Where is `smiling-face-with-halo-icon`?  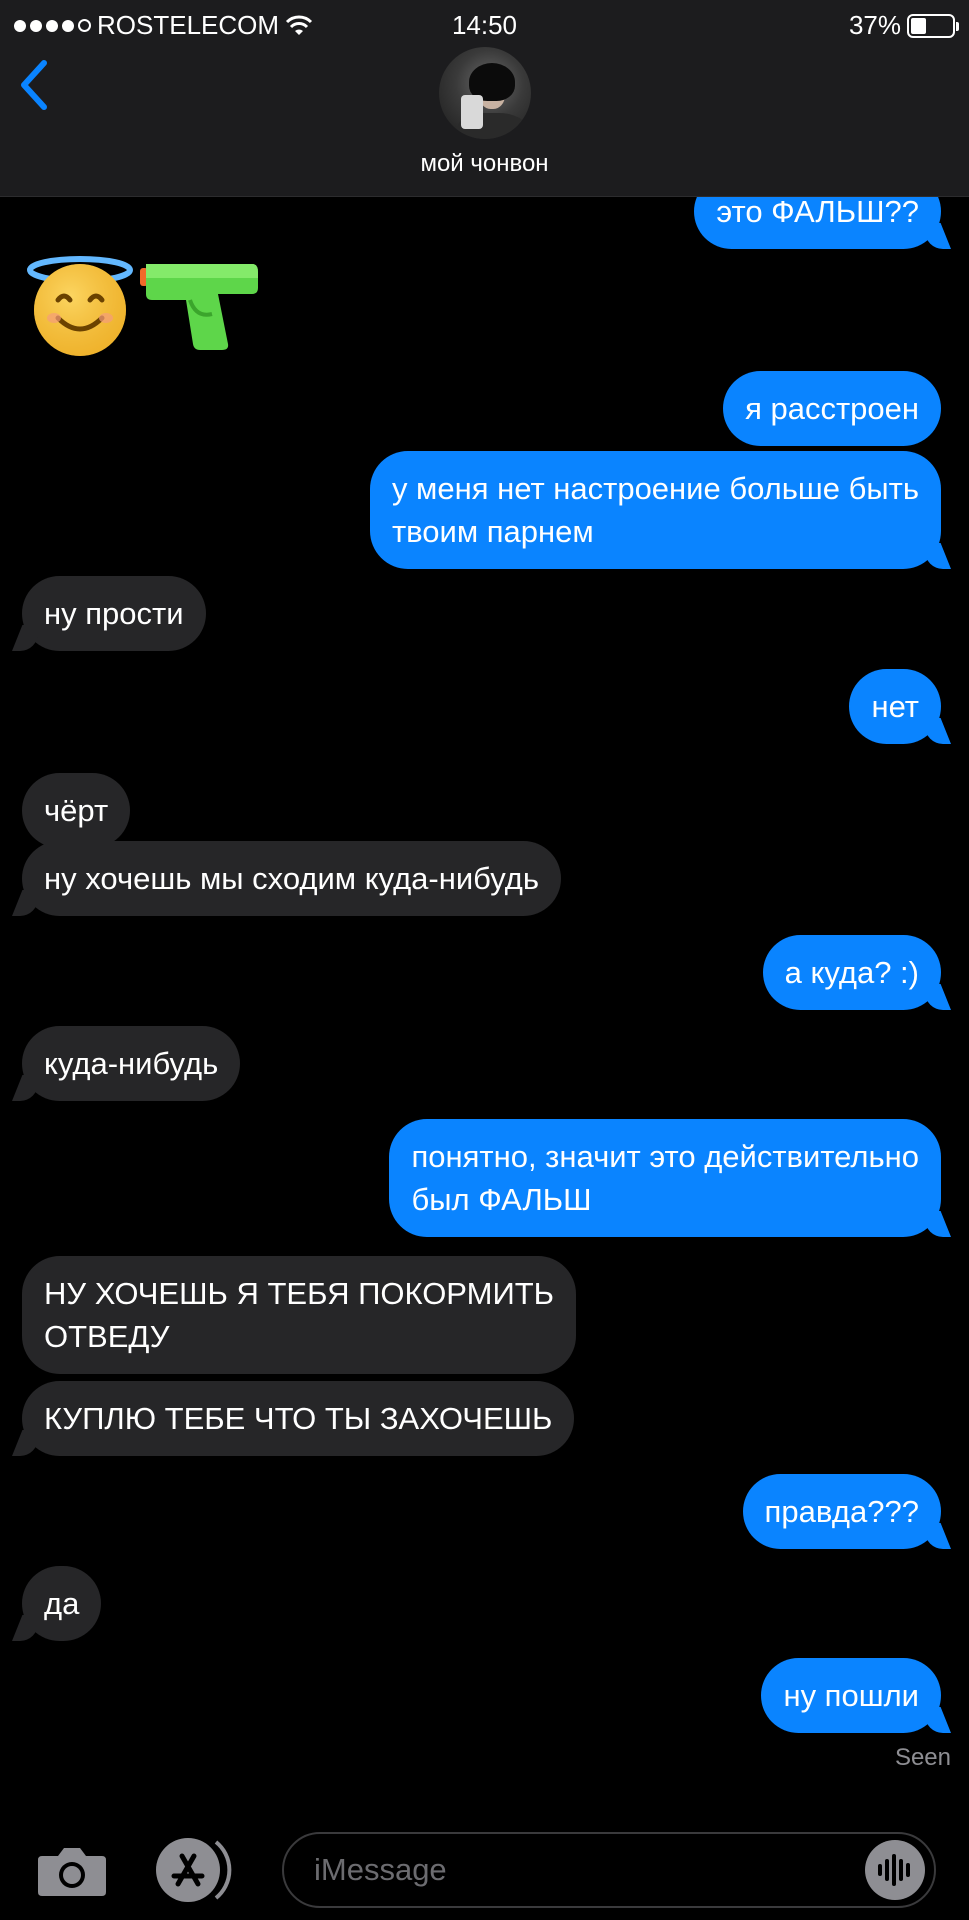
smiling-face-with-halo-icon is located at coordinates (80, 306).